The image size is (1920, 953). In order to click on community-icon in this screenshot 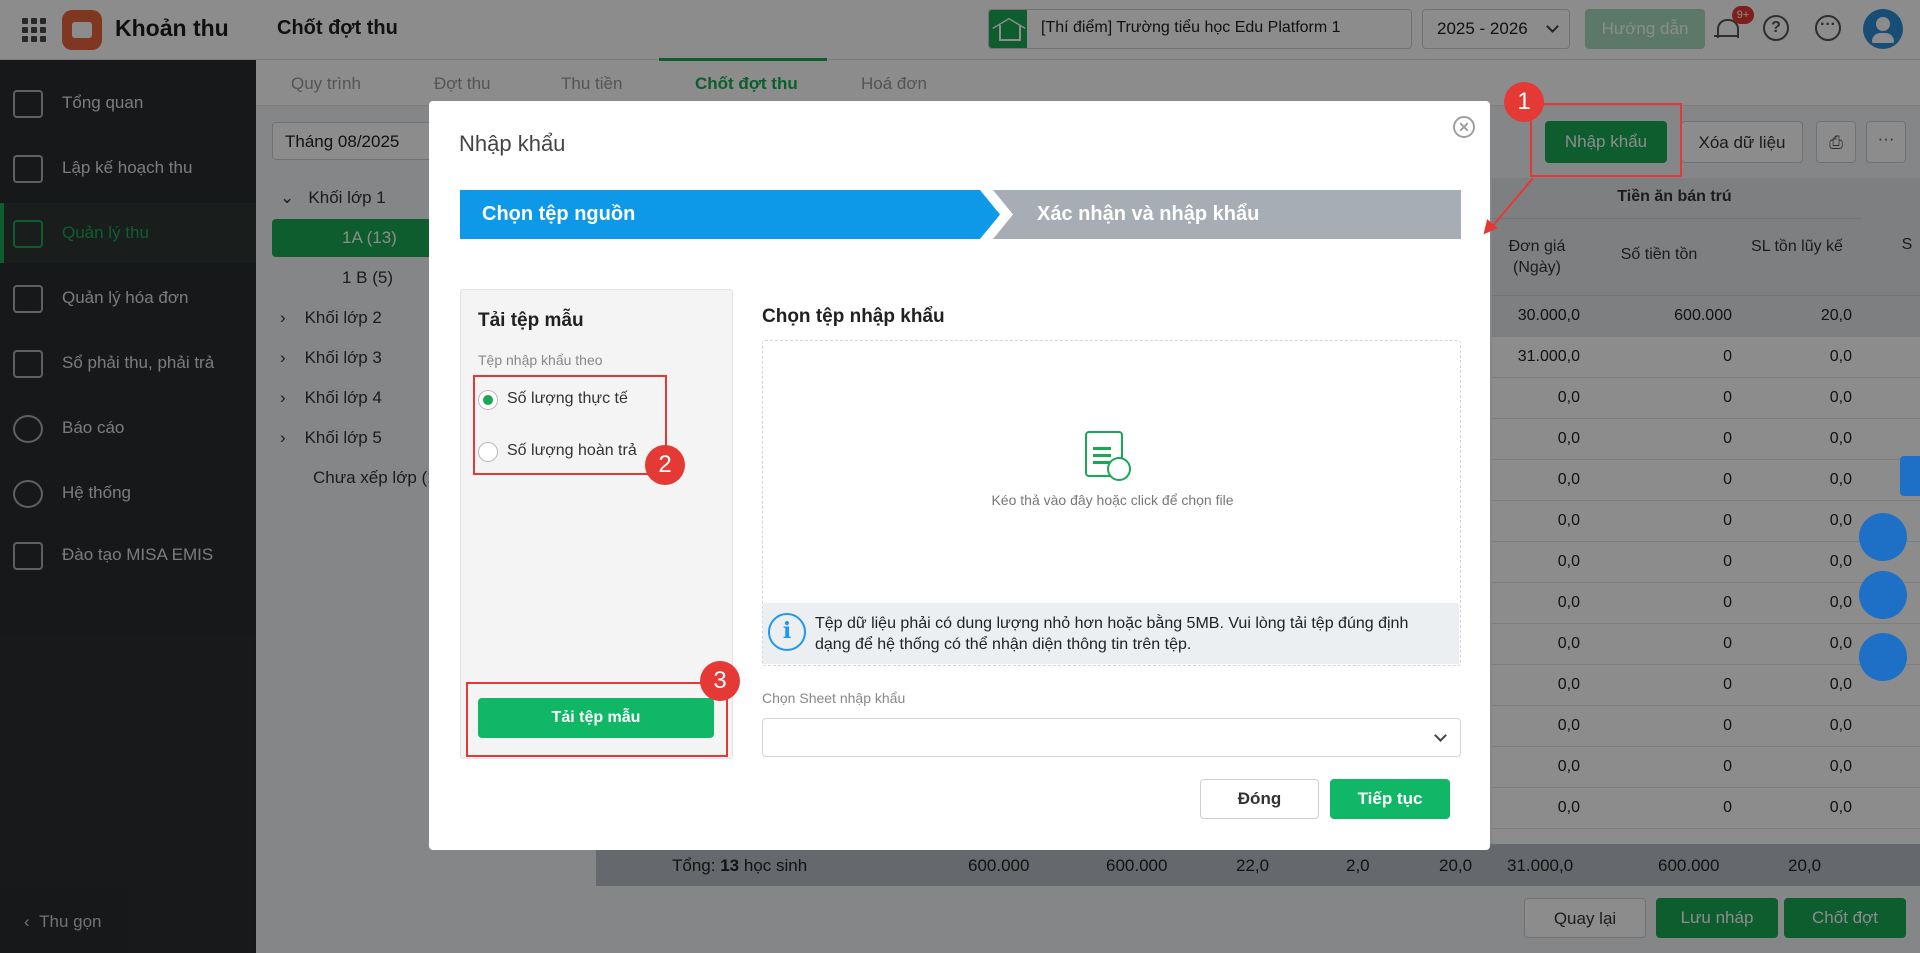, I will do `click(1883, 595)`.